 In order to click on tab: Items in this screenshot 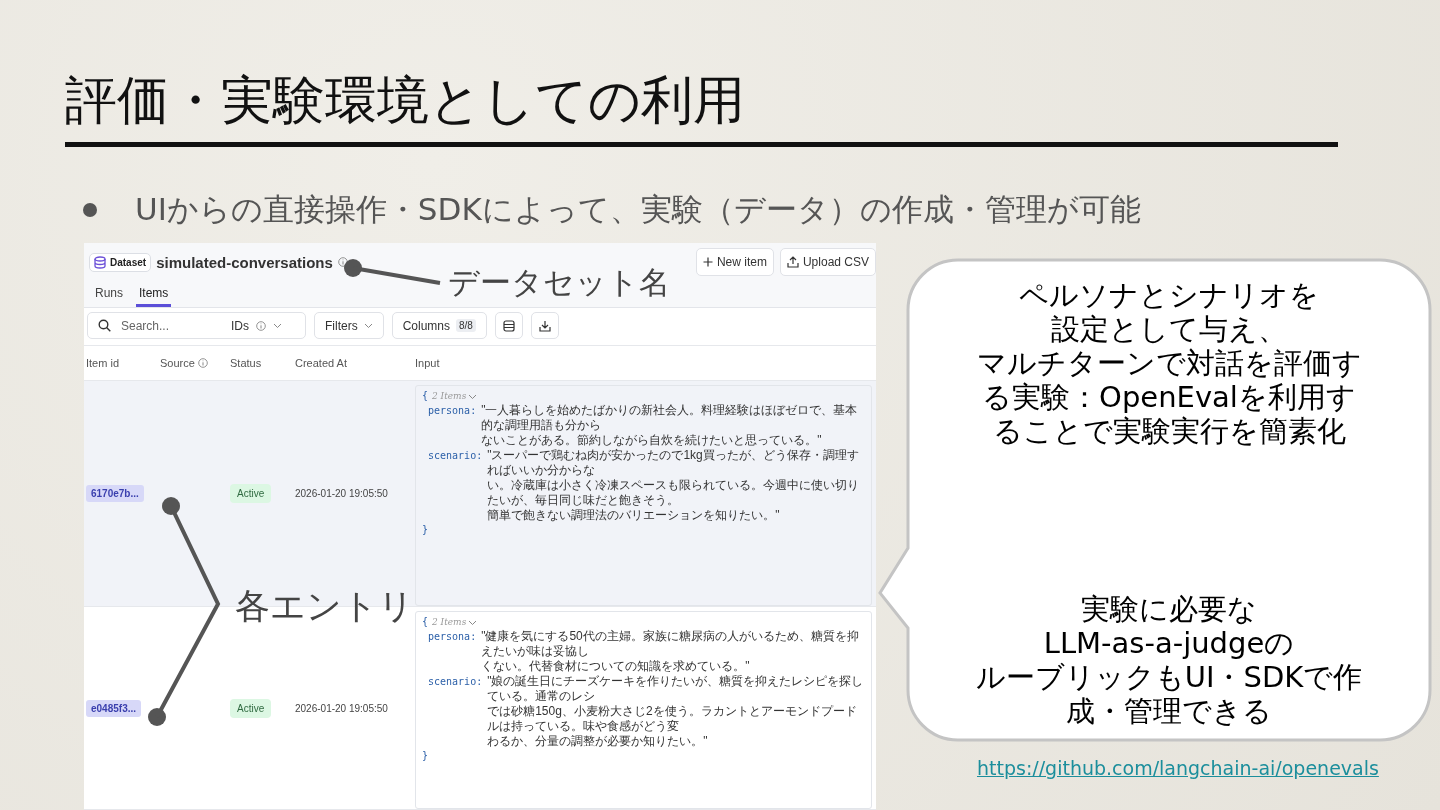, I will do `click(154, 296)`.